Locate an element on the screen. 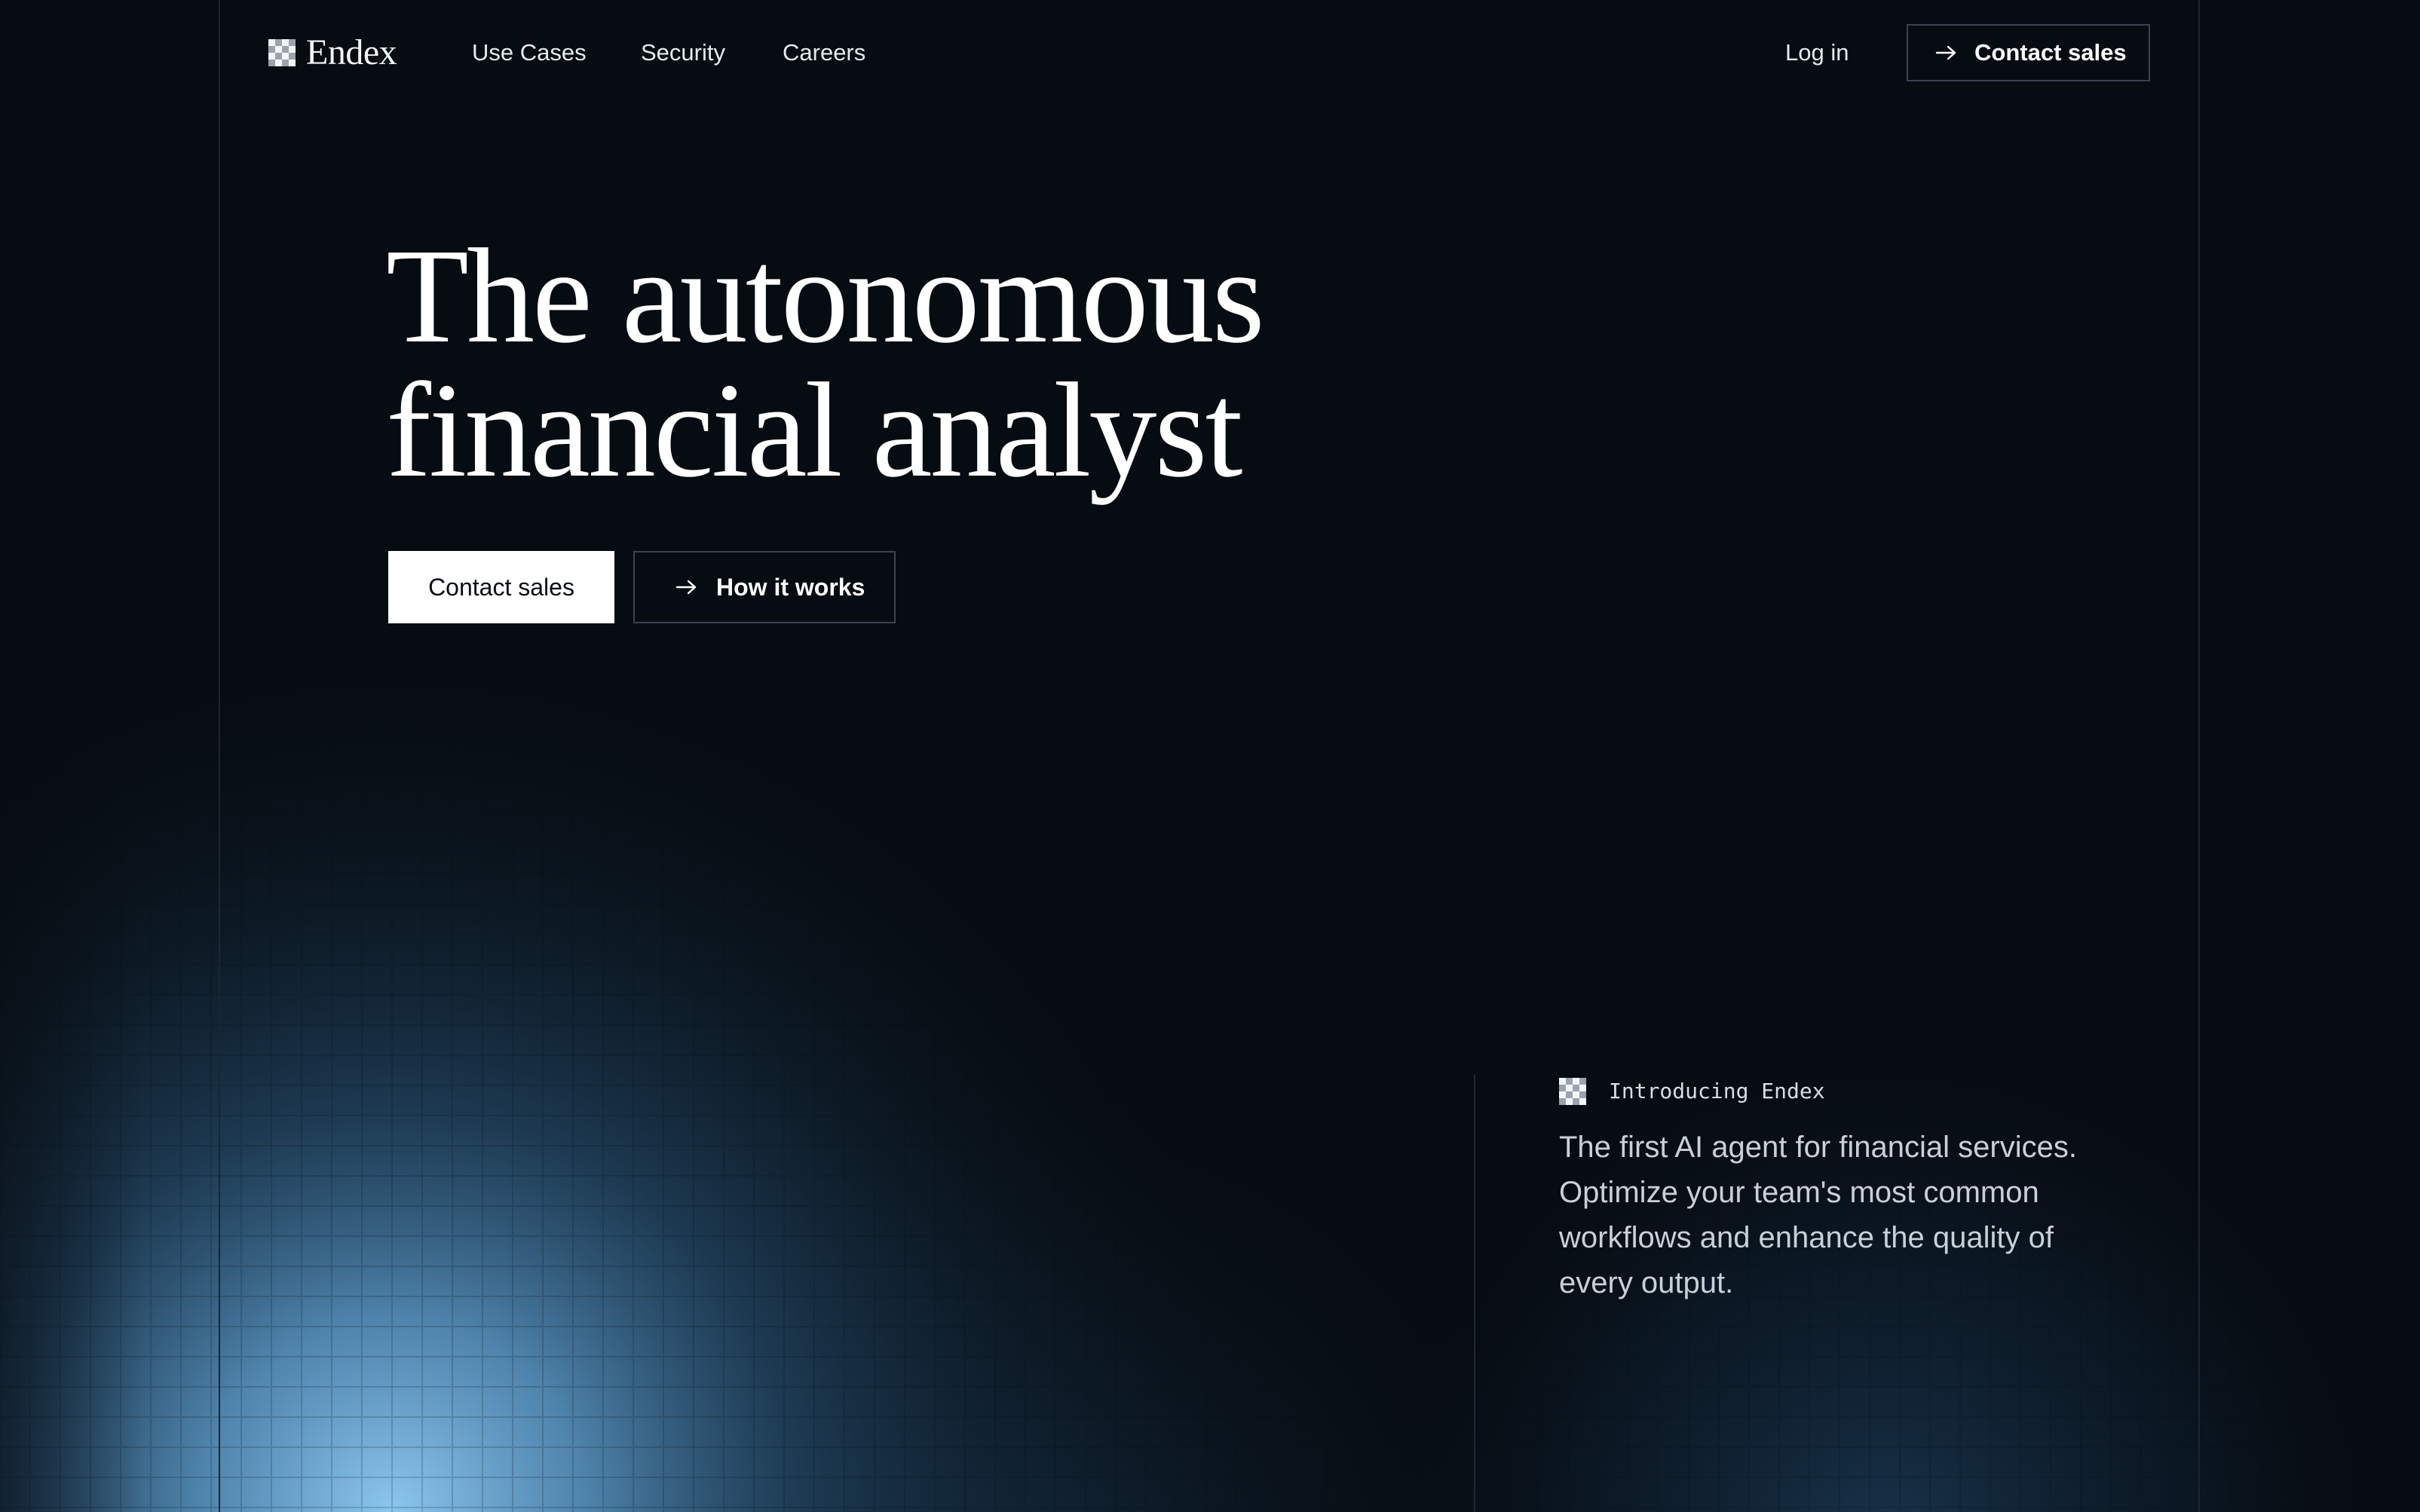  how-it-works-button: How it works is located at coordinates (764, 587).